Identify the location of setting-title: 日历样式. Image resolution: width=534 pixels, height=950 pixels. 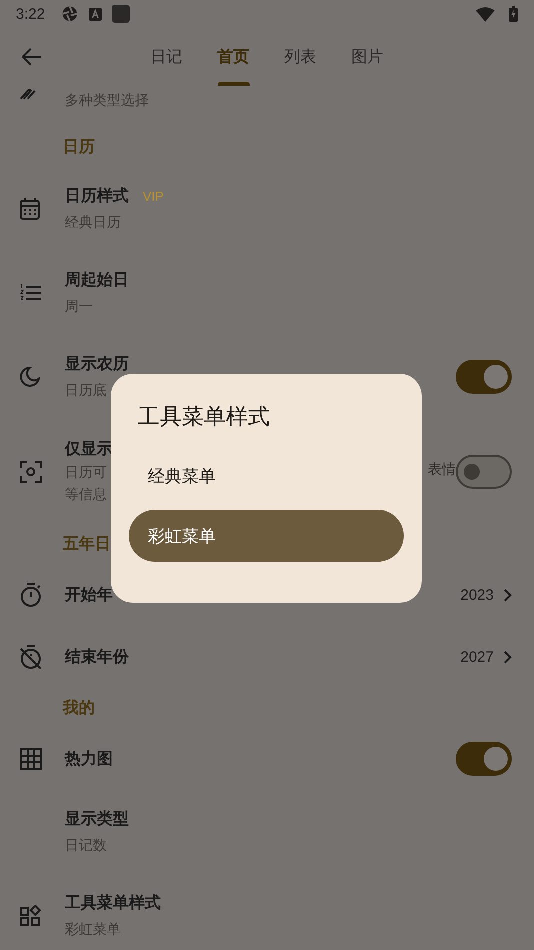
(97, 196).